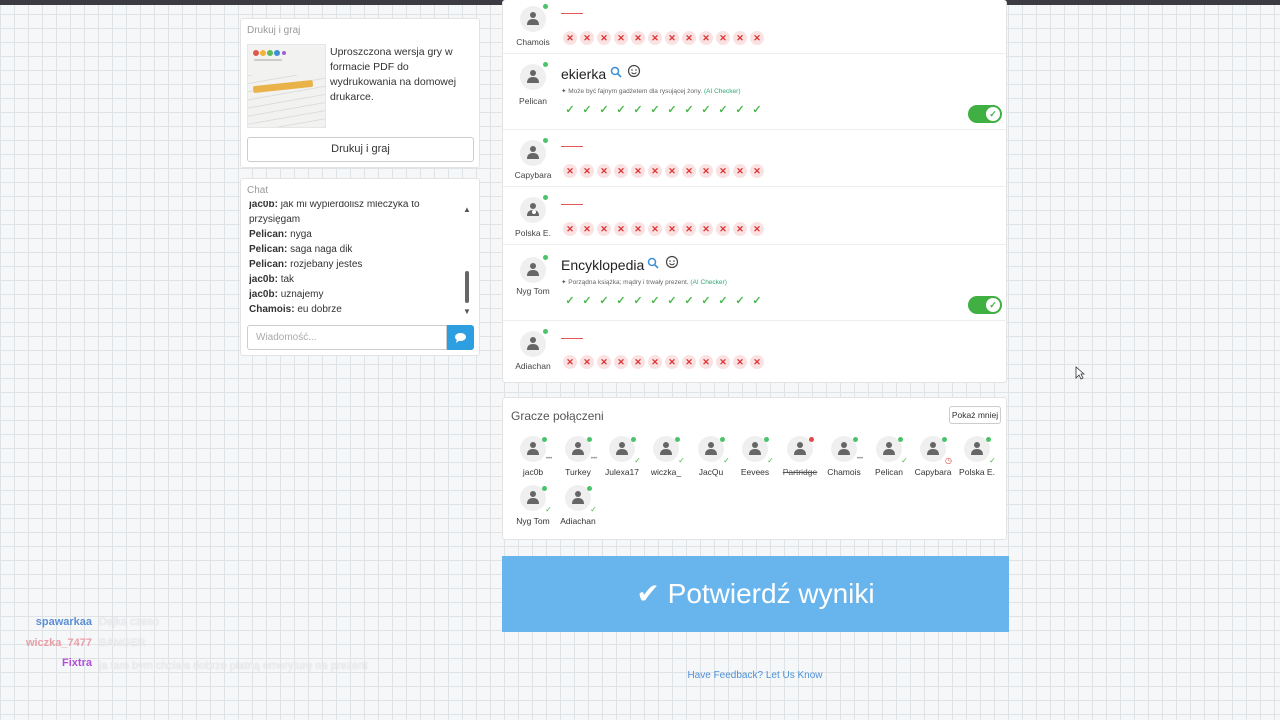 The width and height of the screenshot is (1280, 720). Describe the element at coordinates (975, 415) in the screenshot. I see `show-less-button: Pokaż mniej` at that location.